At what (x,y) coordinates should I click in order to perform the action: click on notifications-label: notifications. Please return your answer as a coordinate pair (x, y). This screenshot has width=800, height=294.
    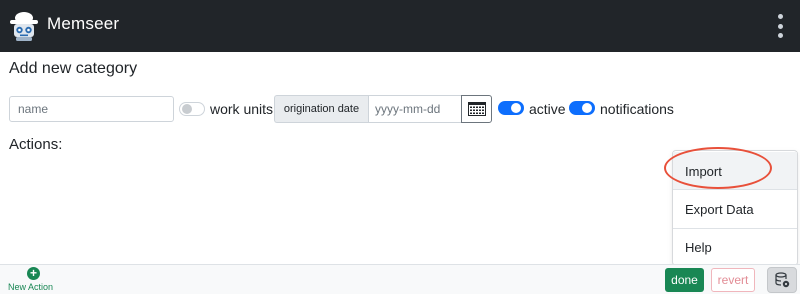
    Looking at the image, I should click on (637, 109).